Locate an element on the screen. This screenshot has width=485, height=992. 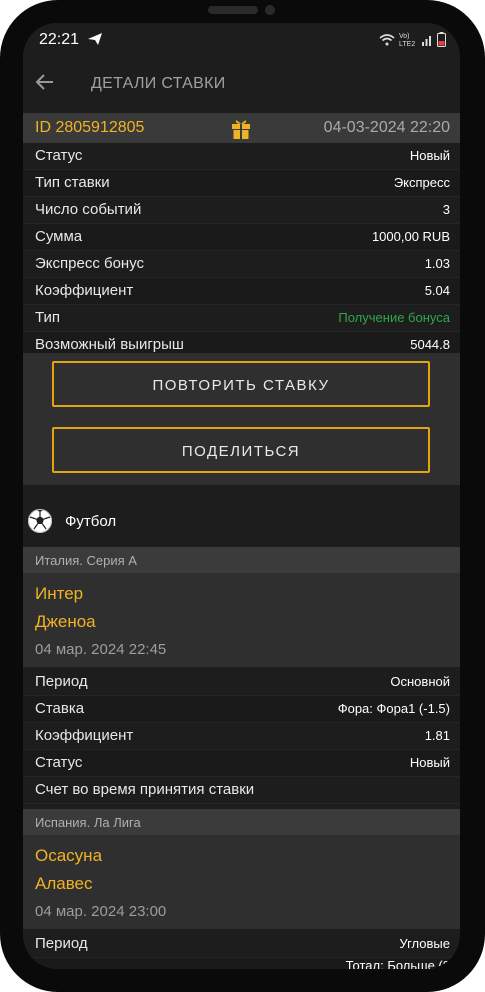
detail-row-amount: Сумма 1000,00 RUB is located at coordinates (241, 237).